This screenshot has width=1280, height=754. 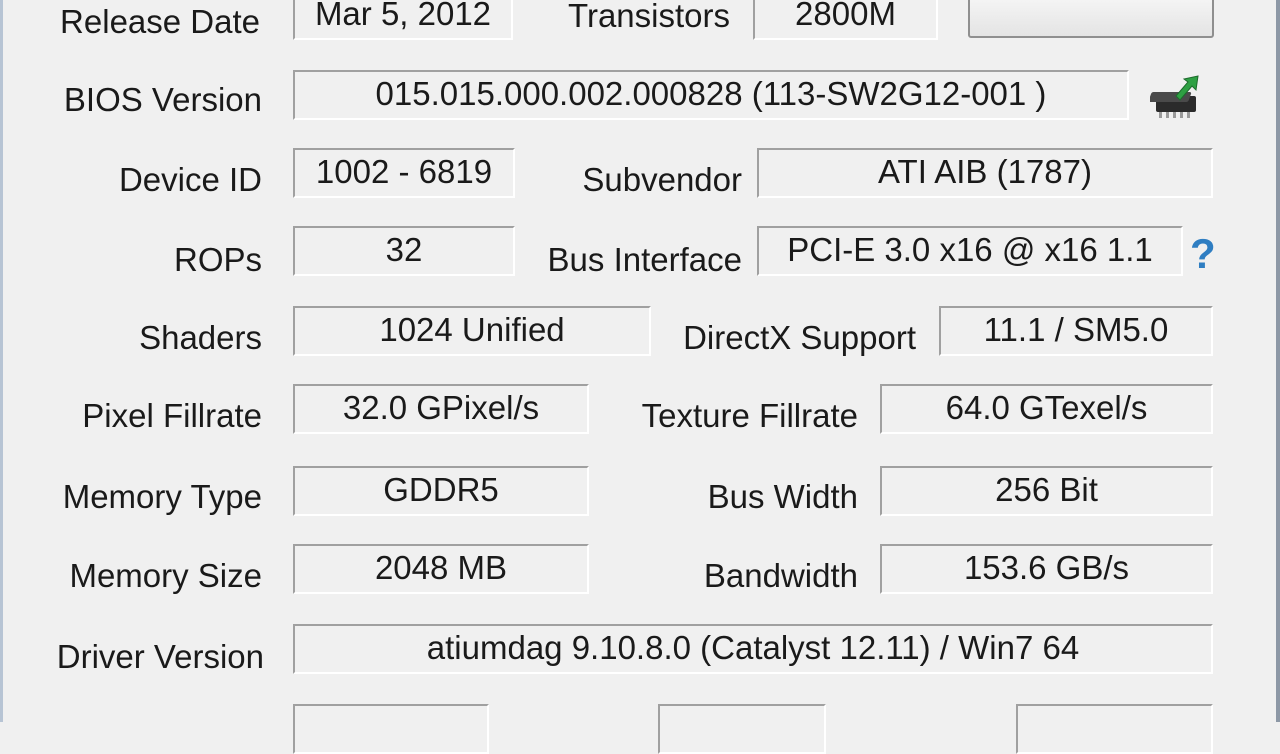 I want to click on subvendor-field: ATI AIB (1787), so click(x=985, y=173).